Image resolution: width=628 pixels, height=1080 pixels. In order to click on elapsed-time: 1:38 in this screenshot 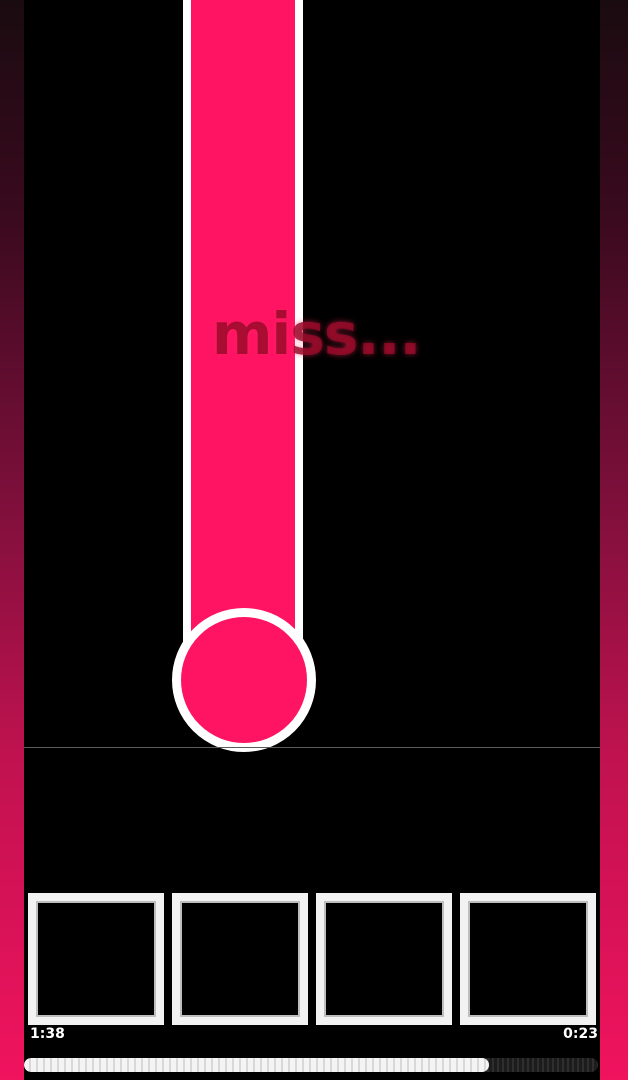, I will do `click(47, 1034)`.